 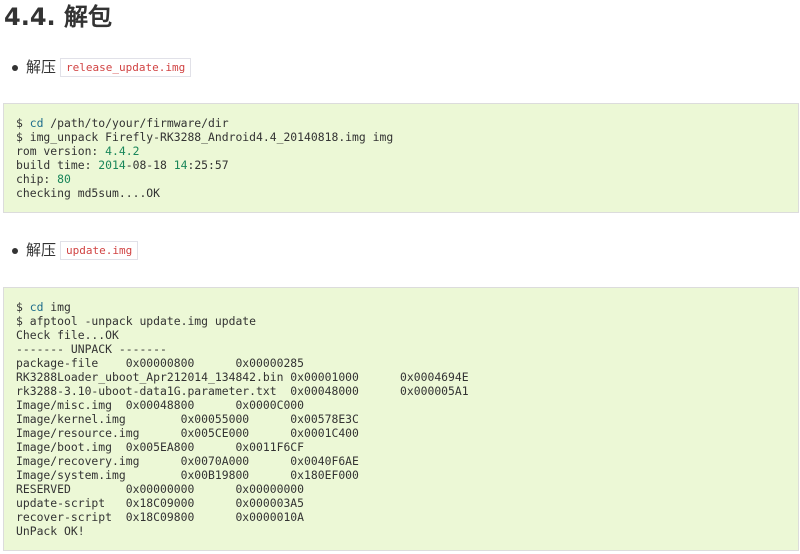 I want to click on code-line: Image/kernel.img 0x00055000 0x00578E3C, so click(x=401, y=419).